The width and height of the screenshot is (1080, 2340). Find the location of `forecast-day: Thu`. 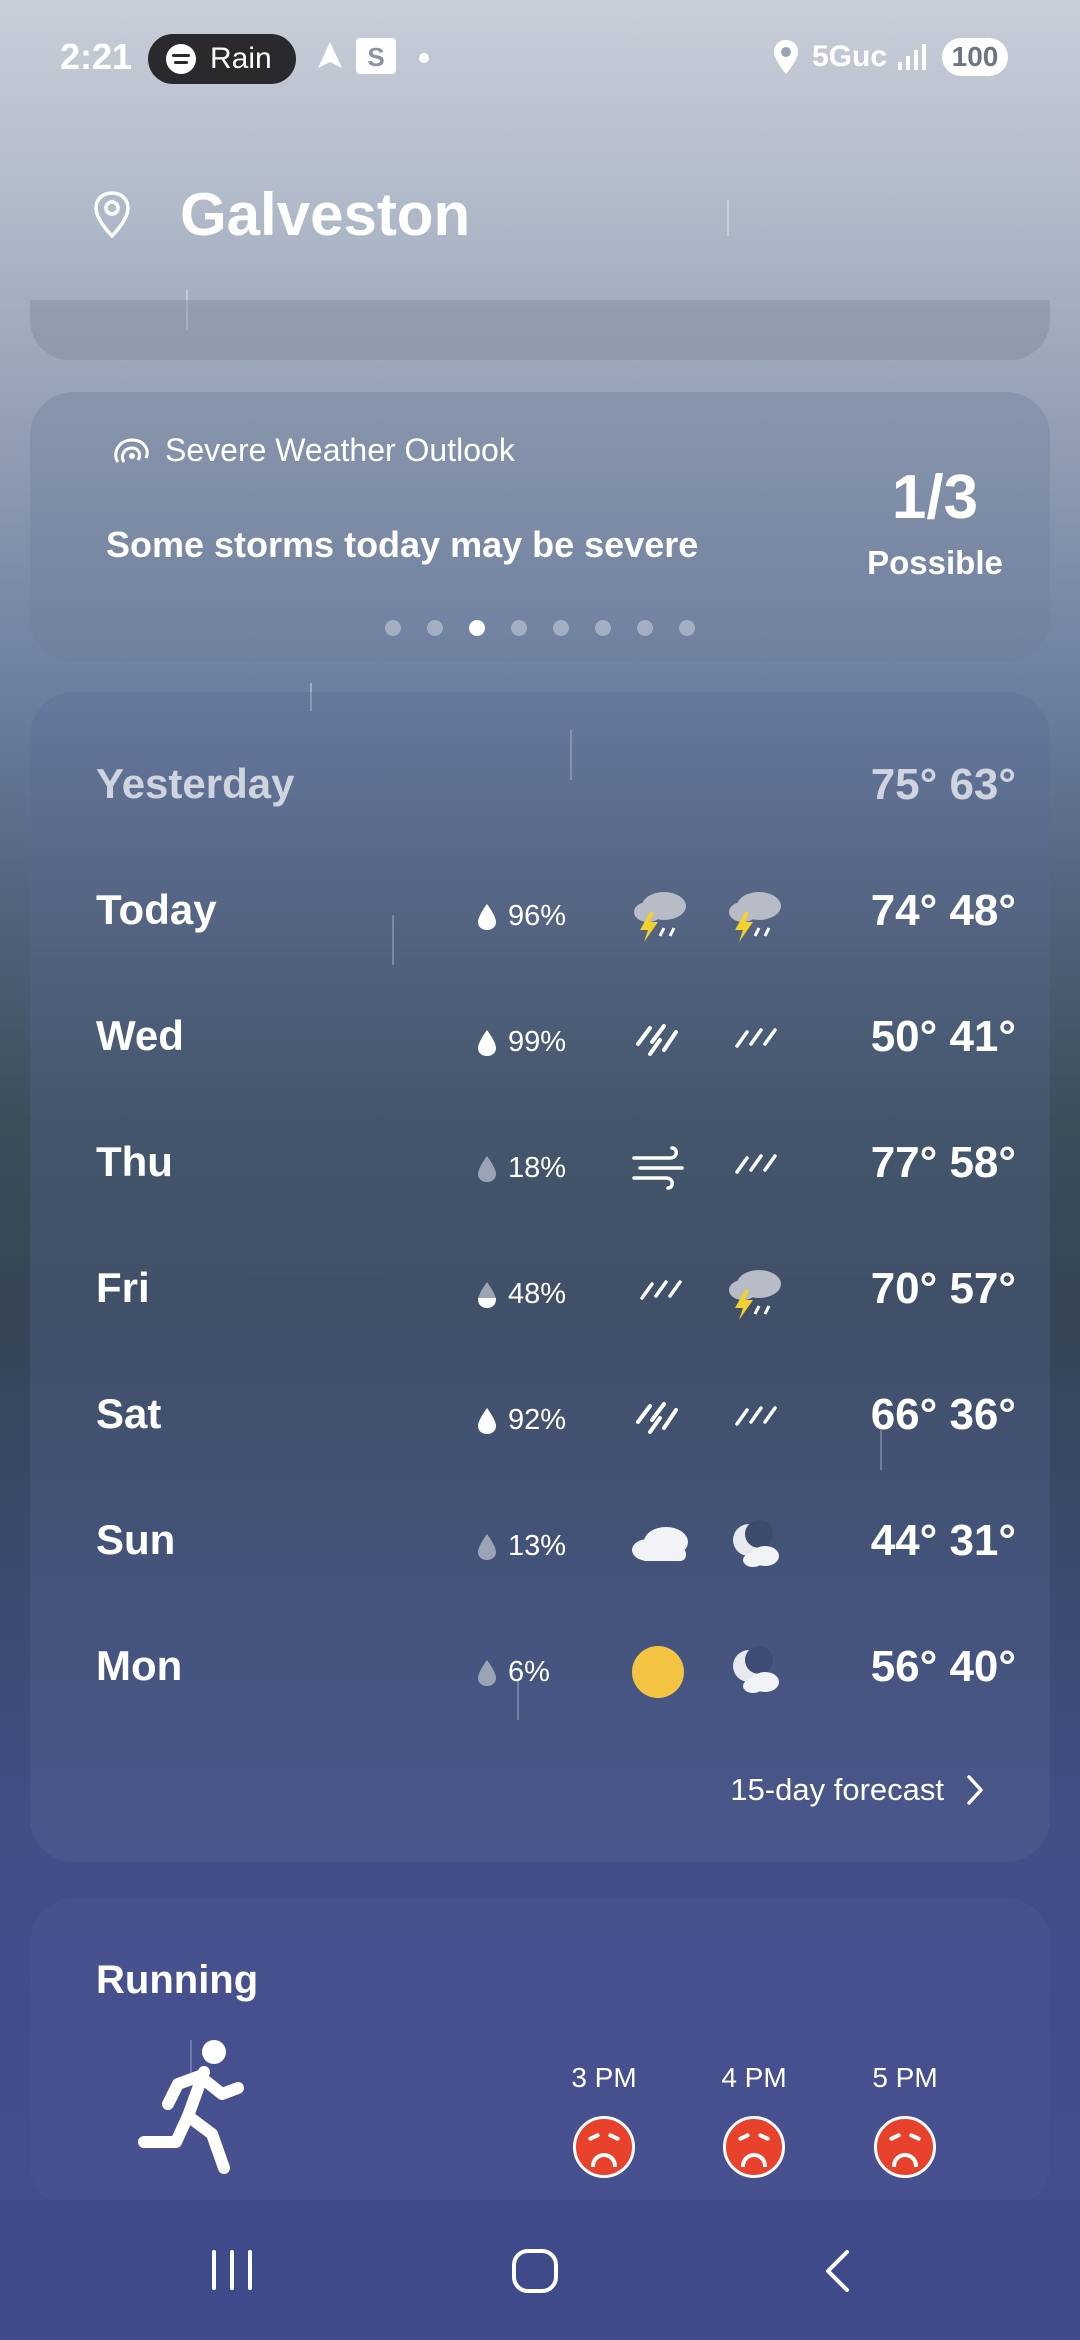

forecast-day: Thu is located at coordinates (134, 1161).